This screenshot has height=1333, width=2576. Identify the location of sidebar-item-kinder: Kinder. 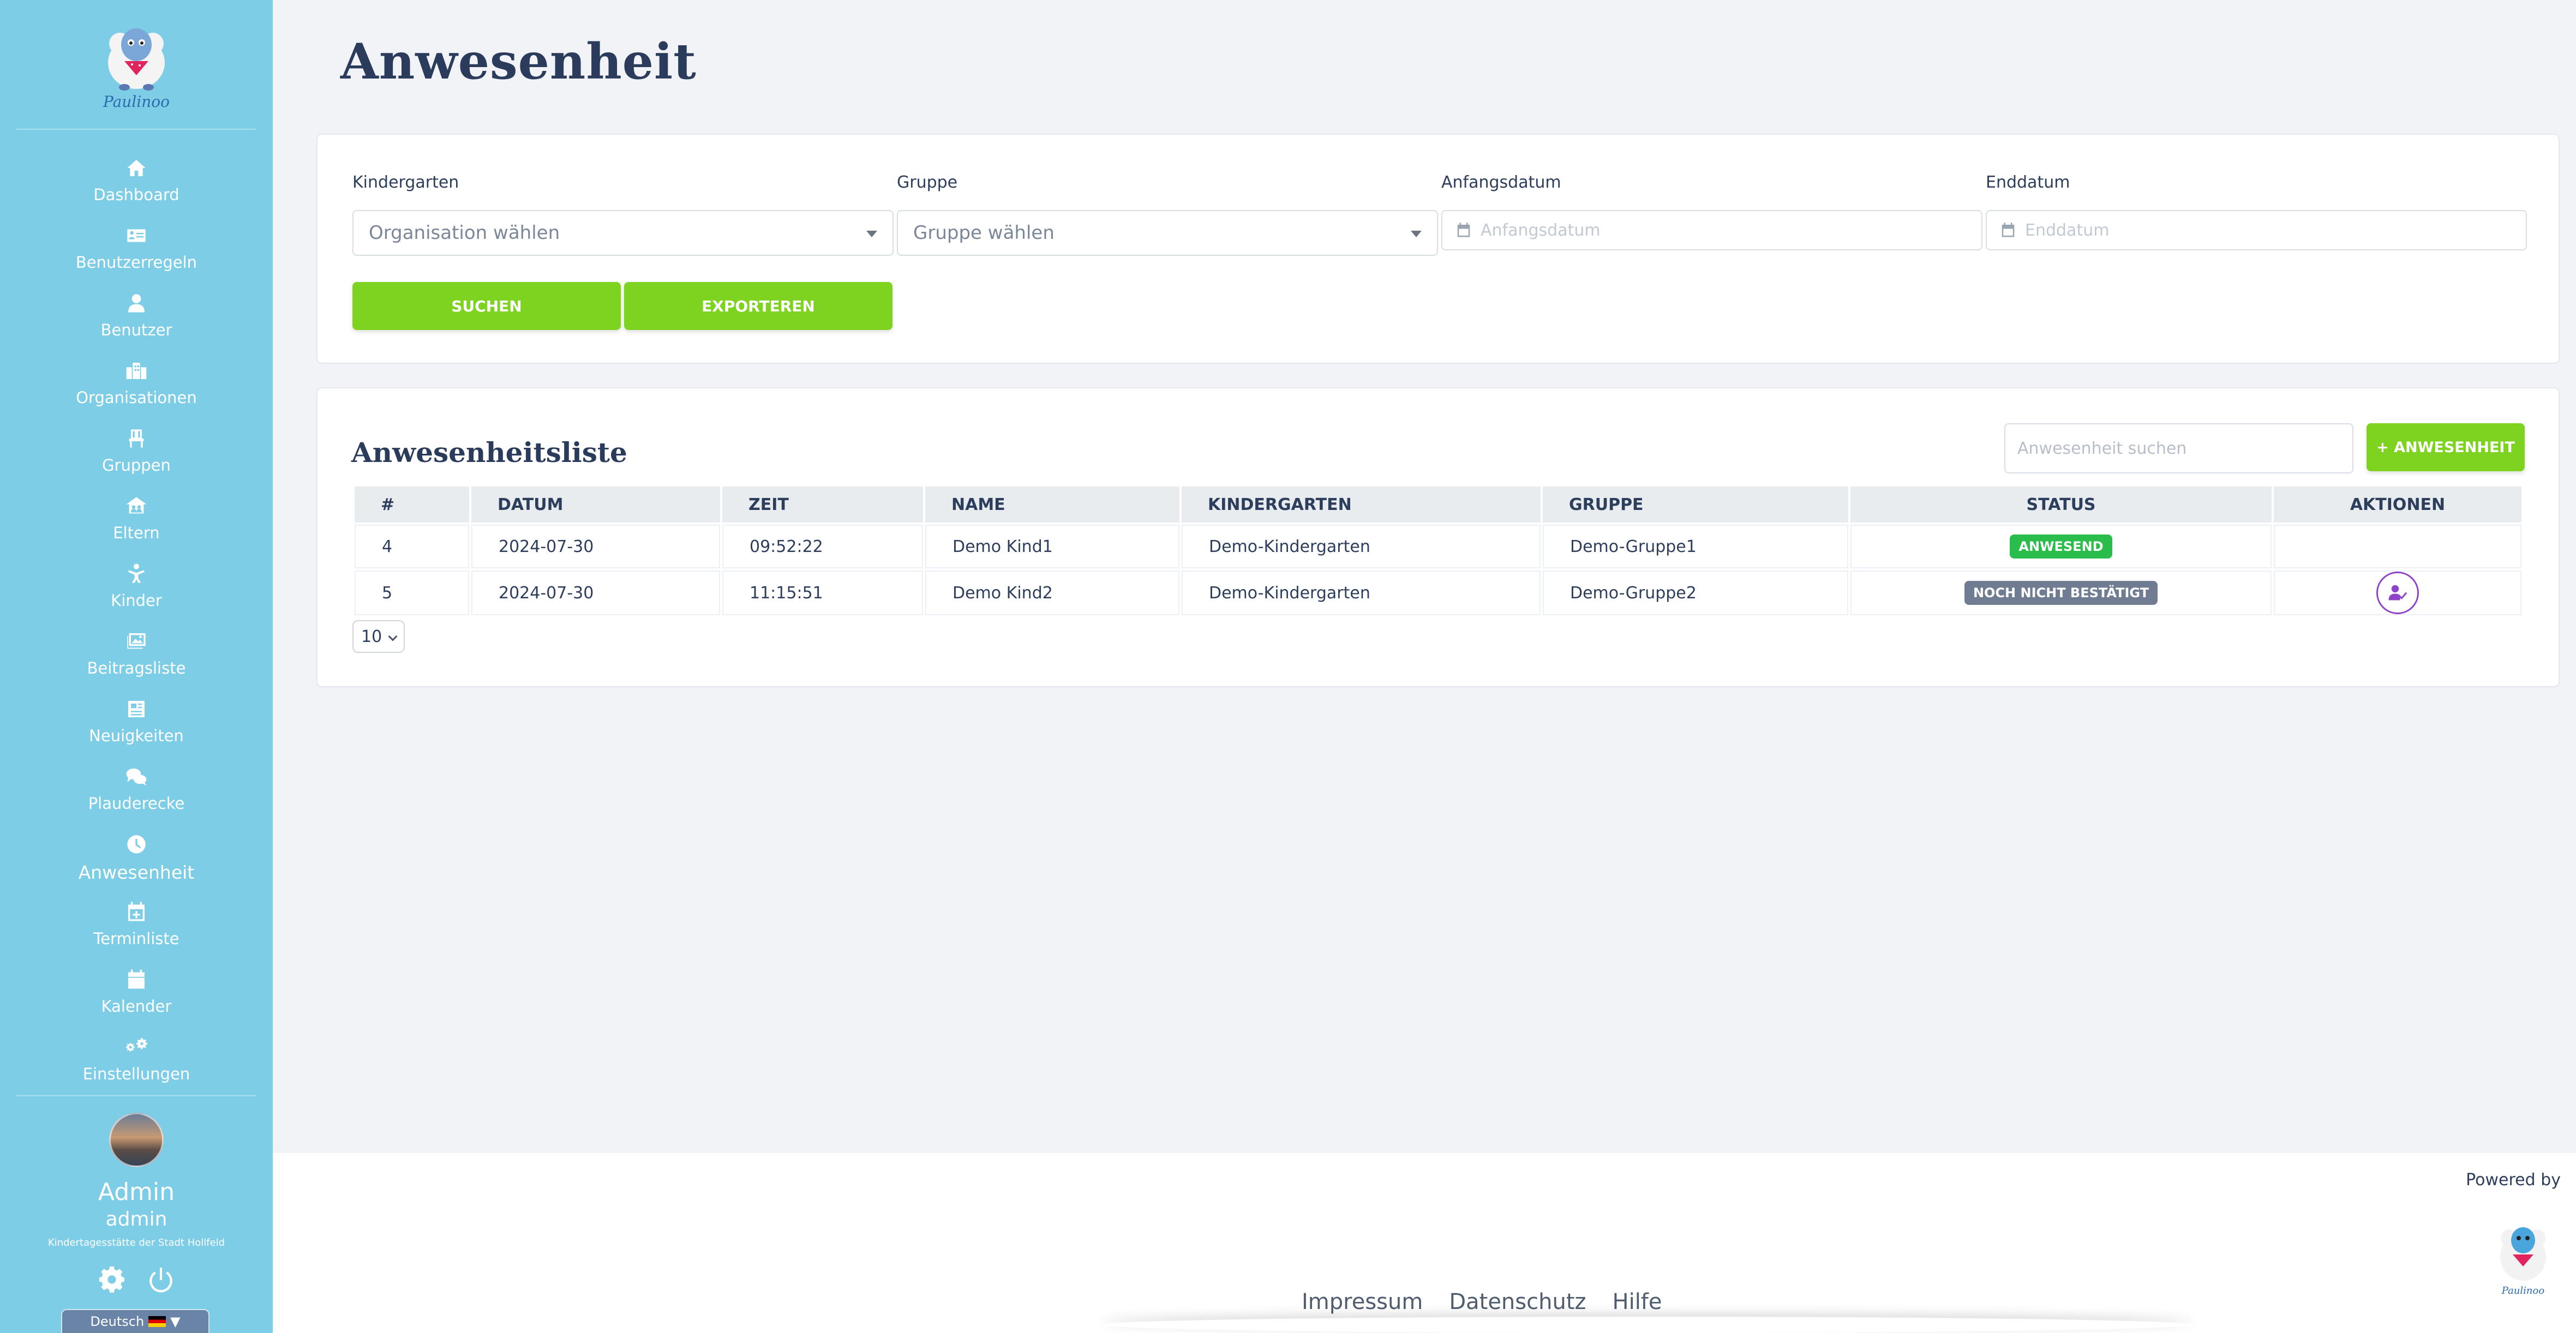
(136, 587).